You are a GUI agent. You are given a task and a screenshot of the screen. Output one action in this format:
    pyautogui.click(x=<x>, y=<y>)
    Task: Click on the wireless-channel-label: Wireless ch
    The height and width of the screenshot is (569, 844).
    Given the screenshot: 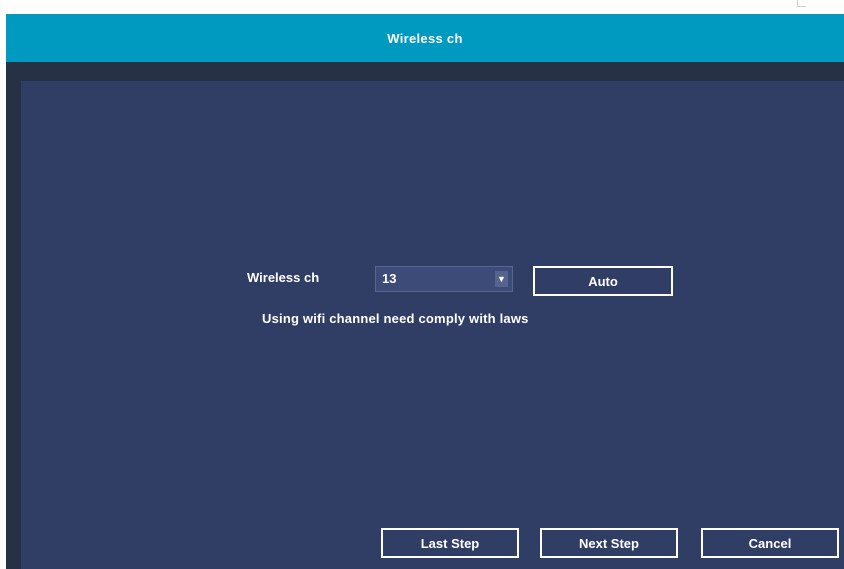 What is the action you would take?
    pyautogui.click(x=283, y=277)
    